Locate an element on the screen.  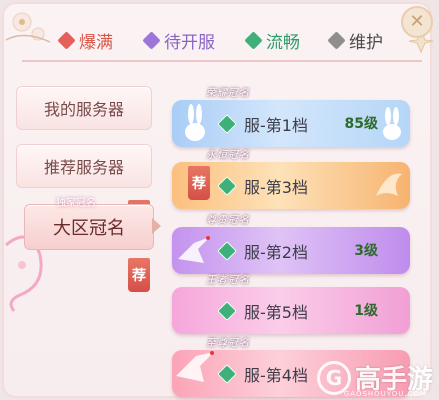
tab-region-sponsor: 大区冠名 is located at coordinates (89, 227).